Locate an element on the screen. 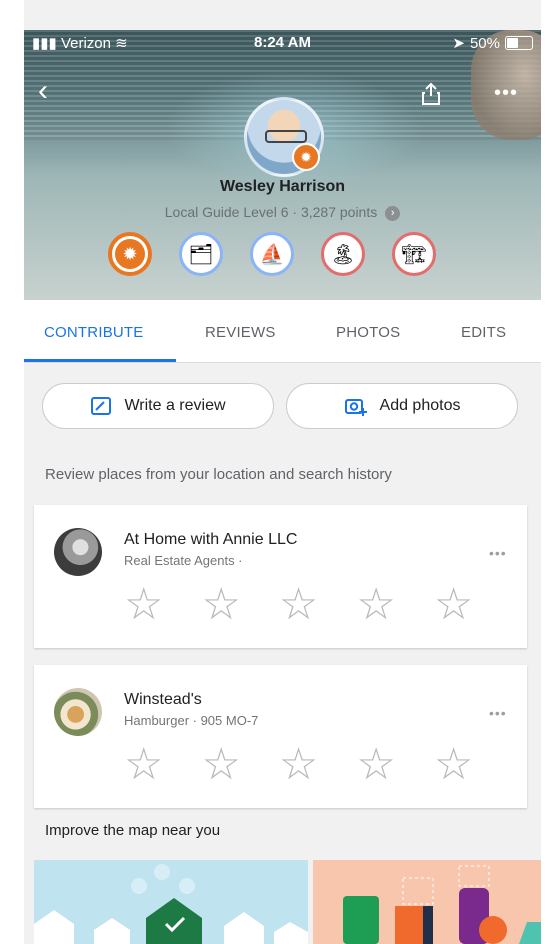 This screenshot has height=944, width=548. more-options-button: ••• is located at coordinates (506, 93).